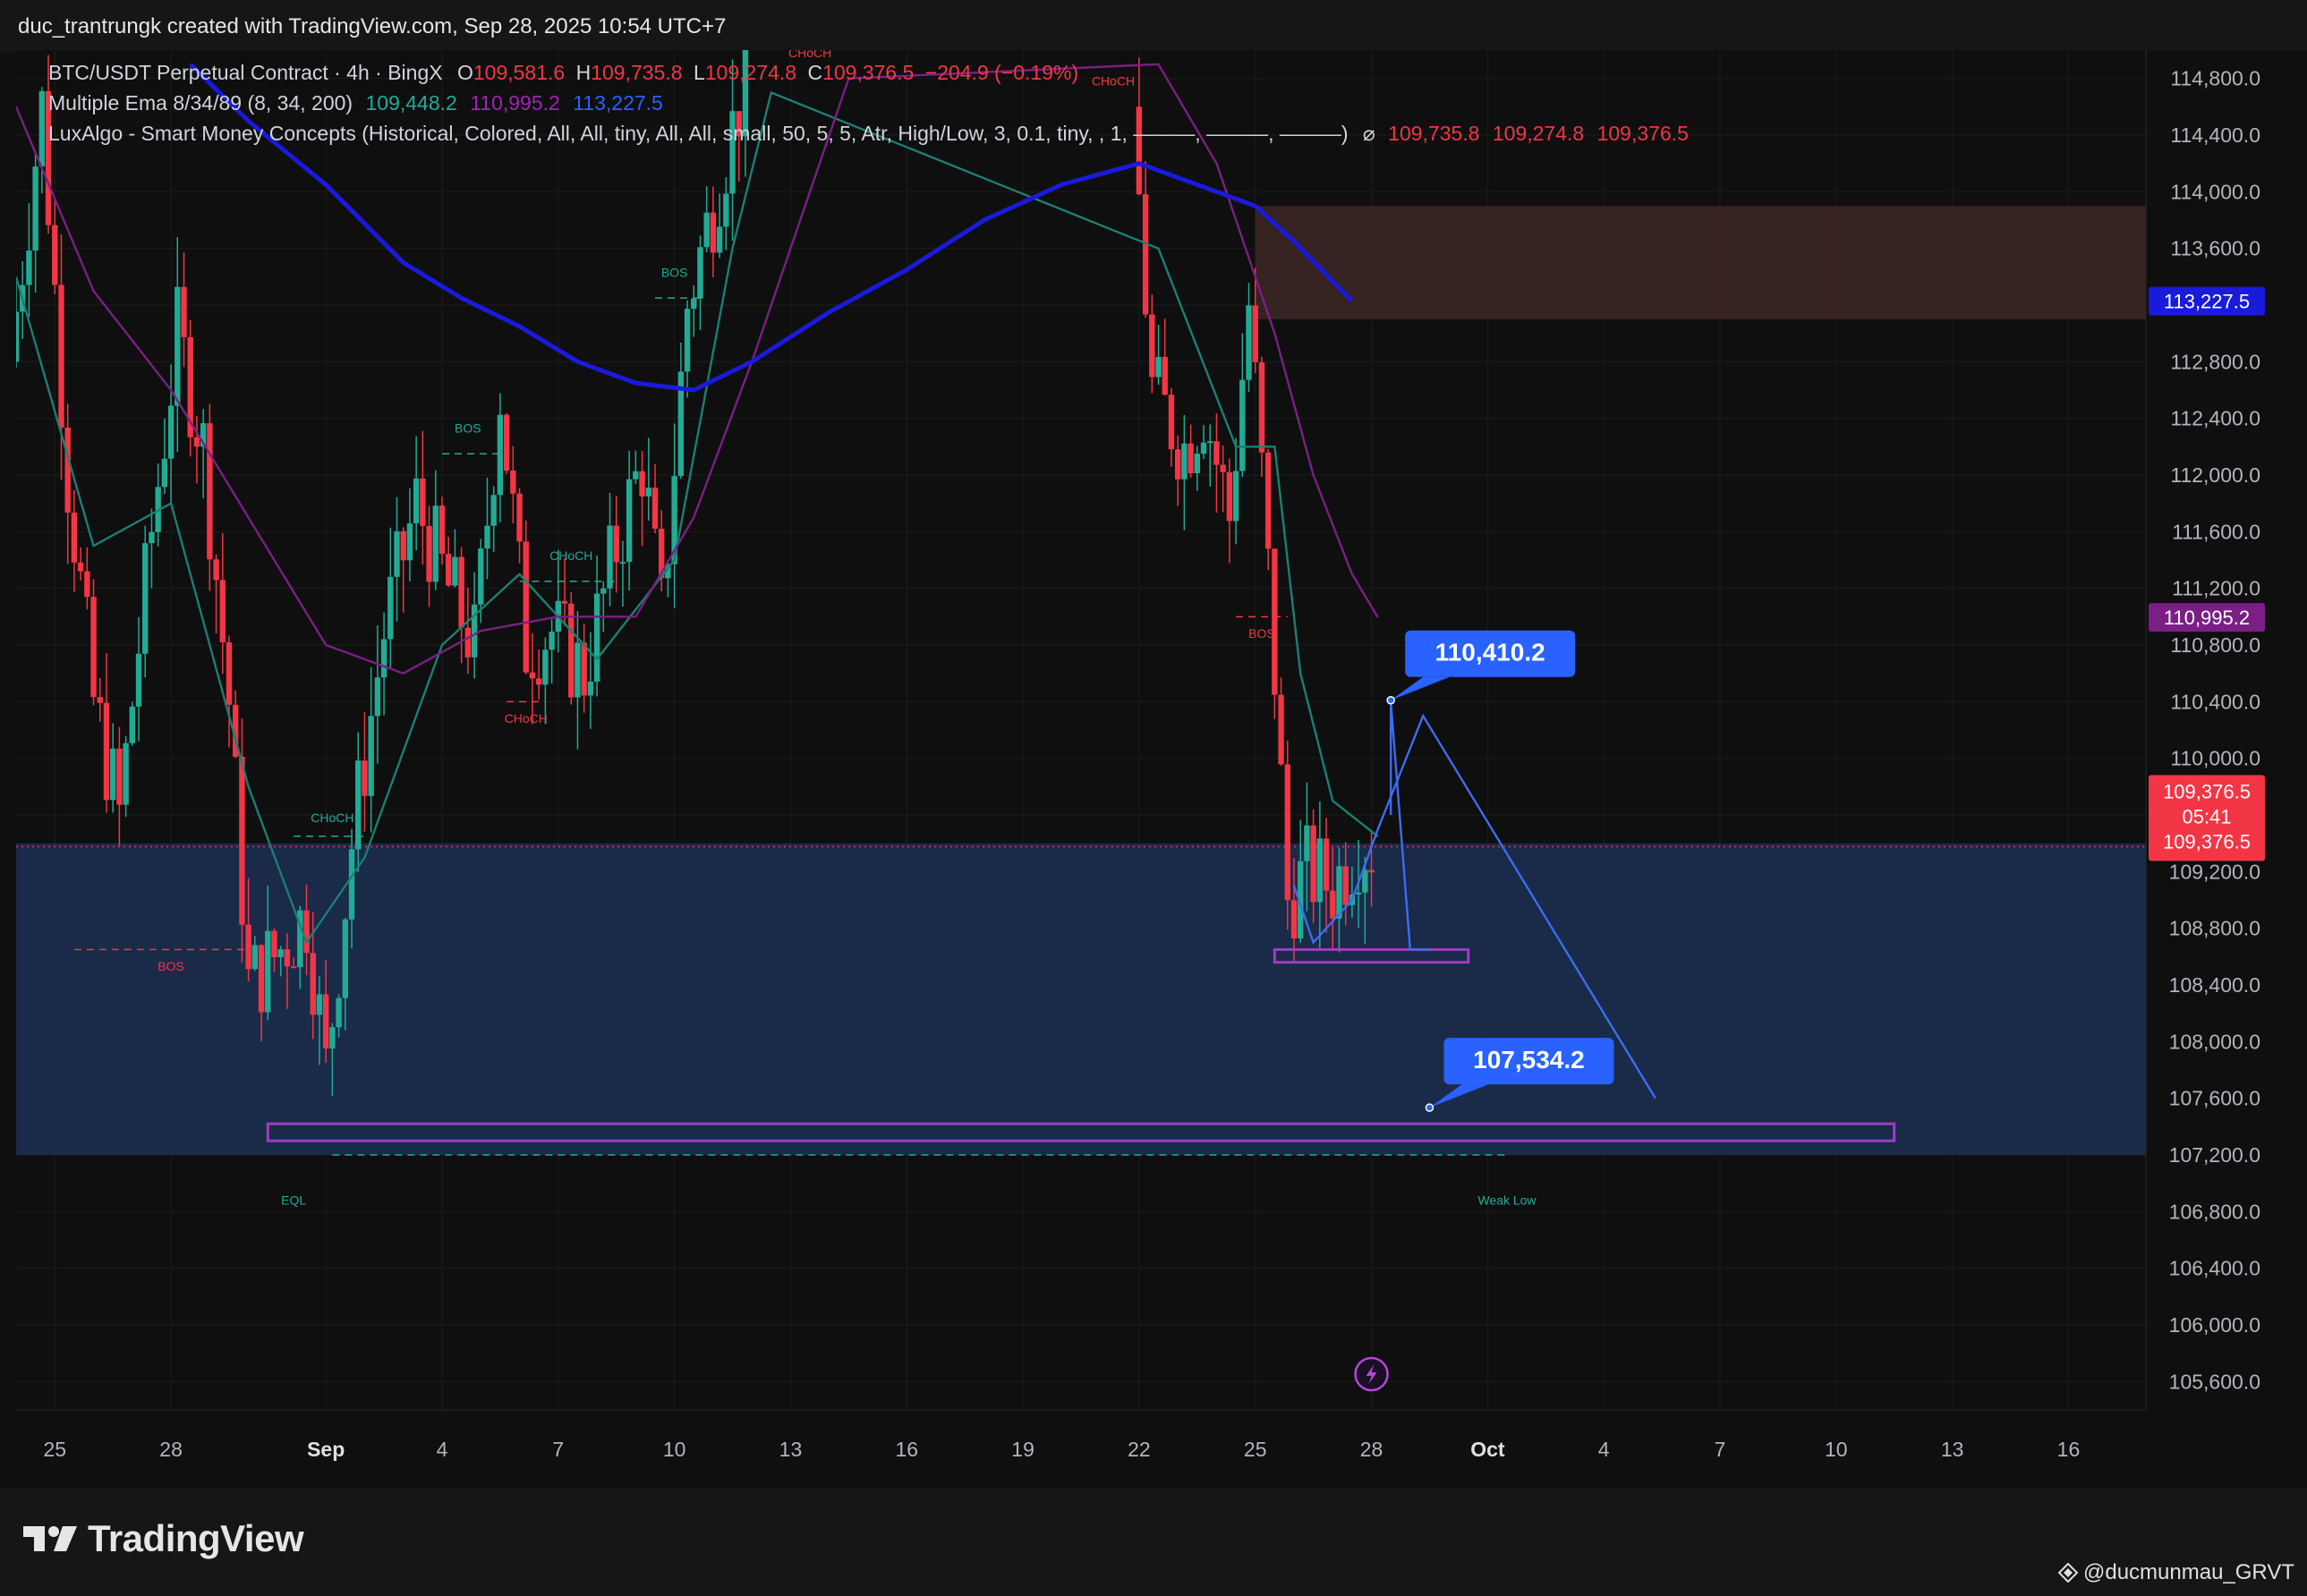 This screenshot has width=2307, height=1596. Describe the element at coordinates (171, 1450) in the screenshot. I see `time-tick-label: 28` at that location.